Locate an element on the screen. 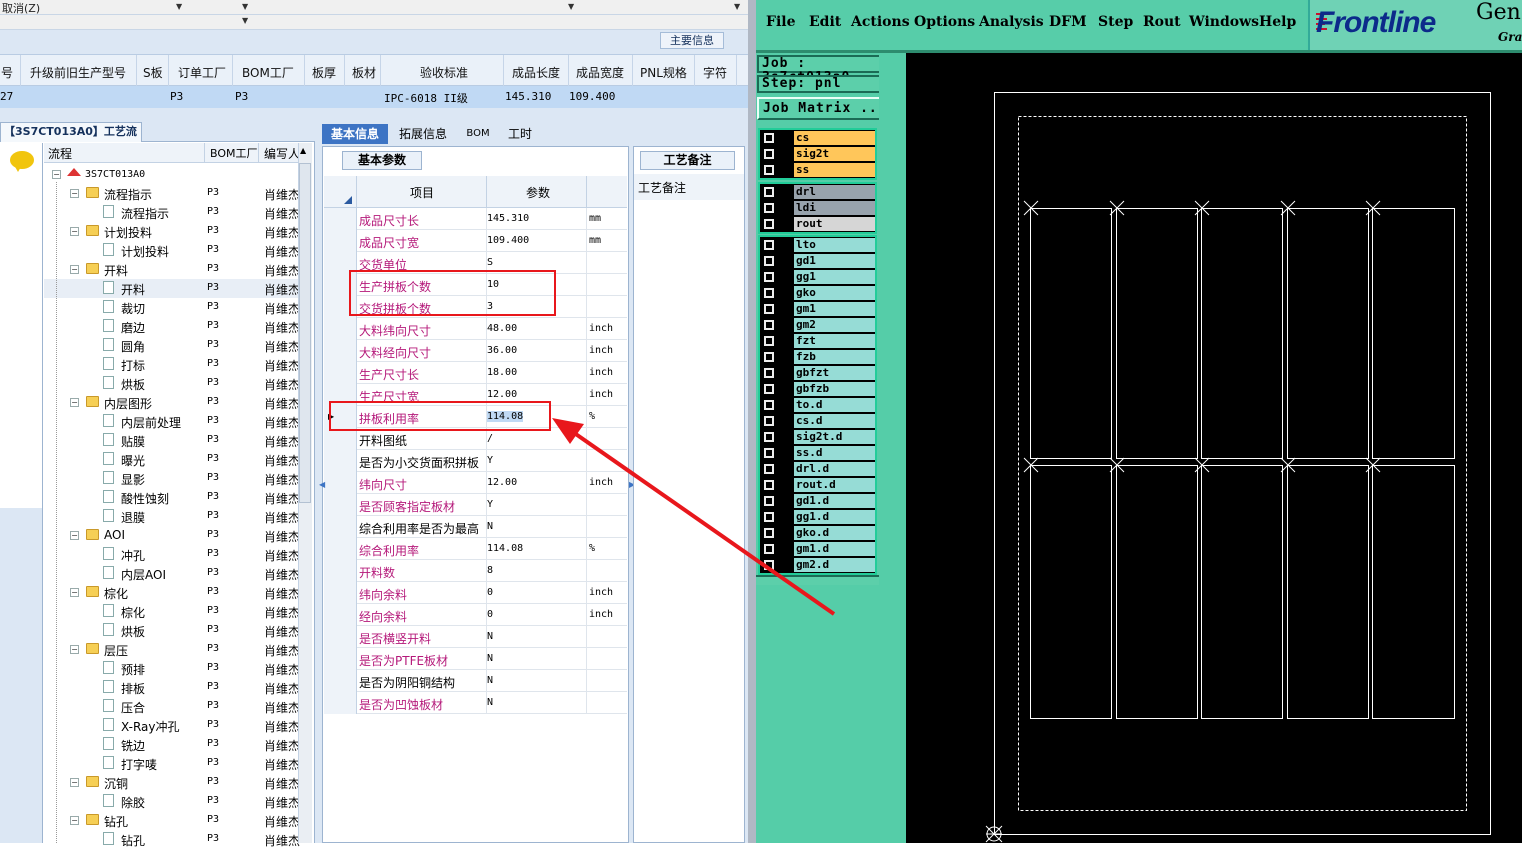 This screenshot has width=1522, height=849. tree-node: 除胶 P3 肖维杰 is located at coordinates (172, 801).